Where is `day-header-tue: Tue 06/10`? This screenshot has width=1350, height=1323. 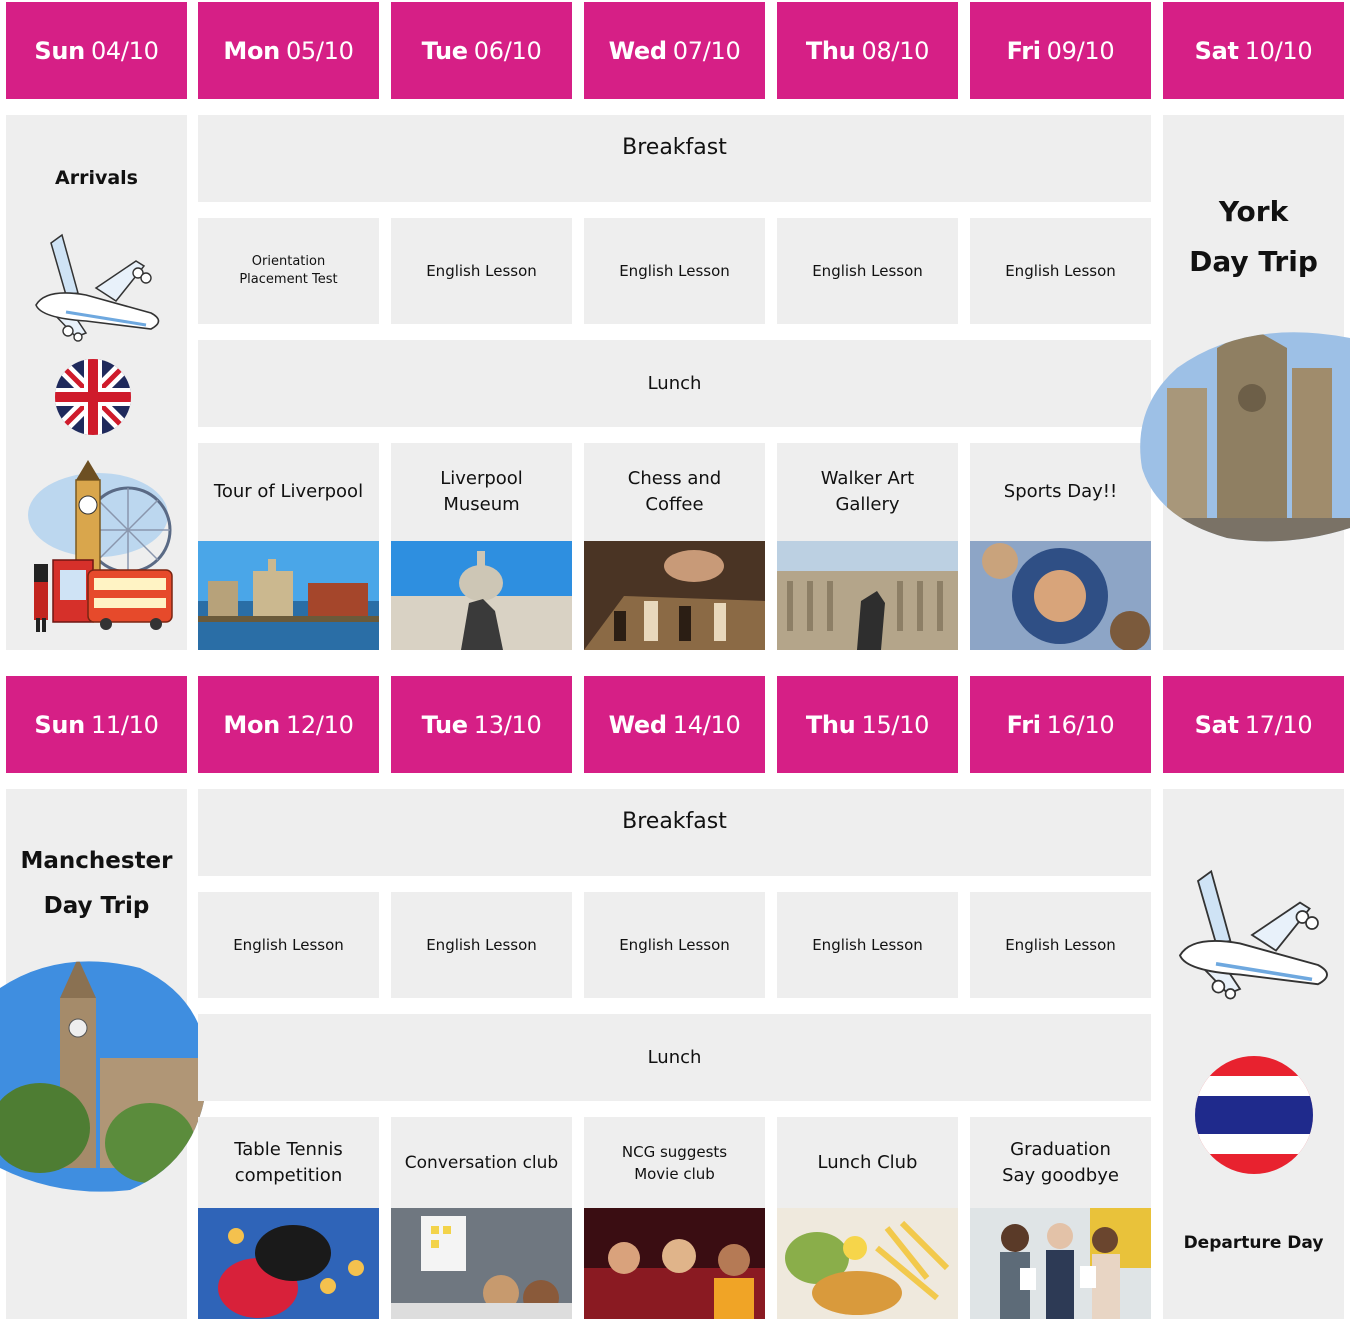 day-header-tue: Tue 06/10 is located at coordinates (481, 50).